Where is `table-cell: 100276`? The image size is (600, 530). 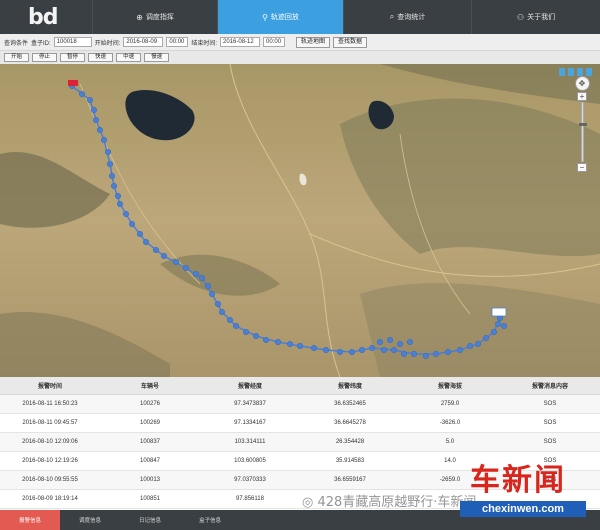
table-cell: 100276 is located at coordinates (150, 404).